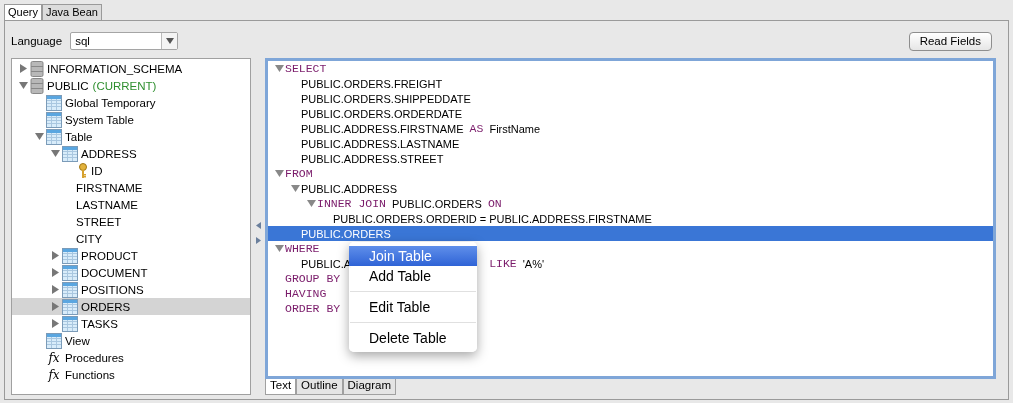 The width and height of the screenshot is (1013, 403). What do you see at coordinates (492, 218) in the screenshot?
I see `sql-text: PUBLIC.ORDERS.ORDERID = PUBLIC.ADDRESS.FIRSTNAME` at bounding box center [492, 218].